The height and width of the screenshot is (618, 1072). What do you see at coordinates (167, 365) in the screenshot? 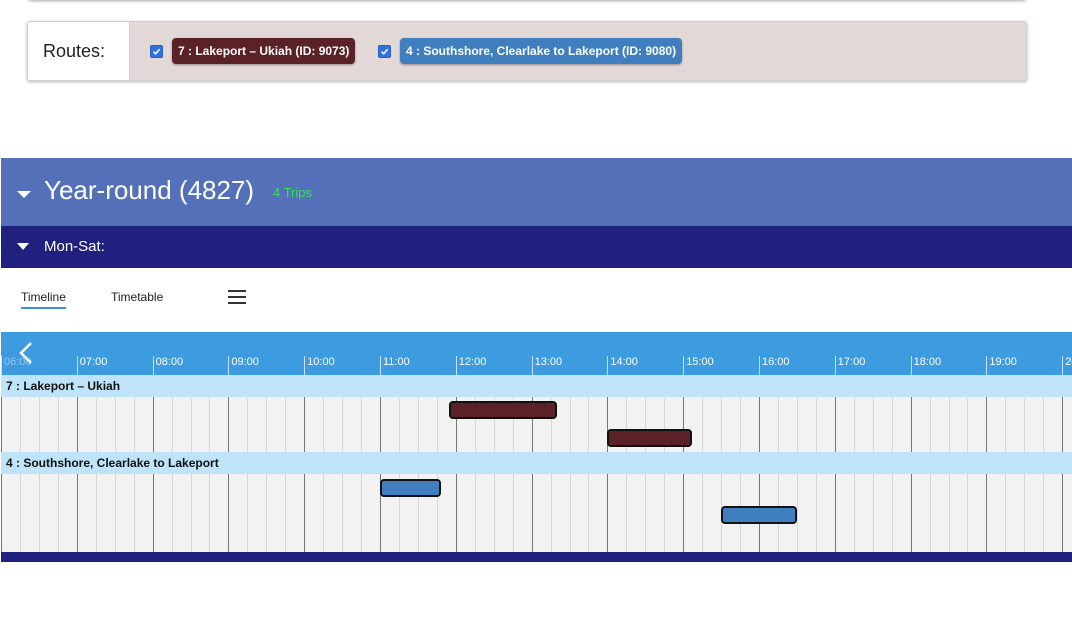
I see `time-tick-label: 08:00` at bounding box center [167, 365].